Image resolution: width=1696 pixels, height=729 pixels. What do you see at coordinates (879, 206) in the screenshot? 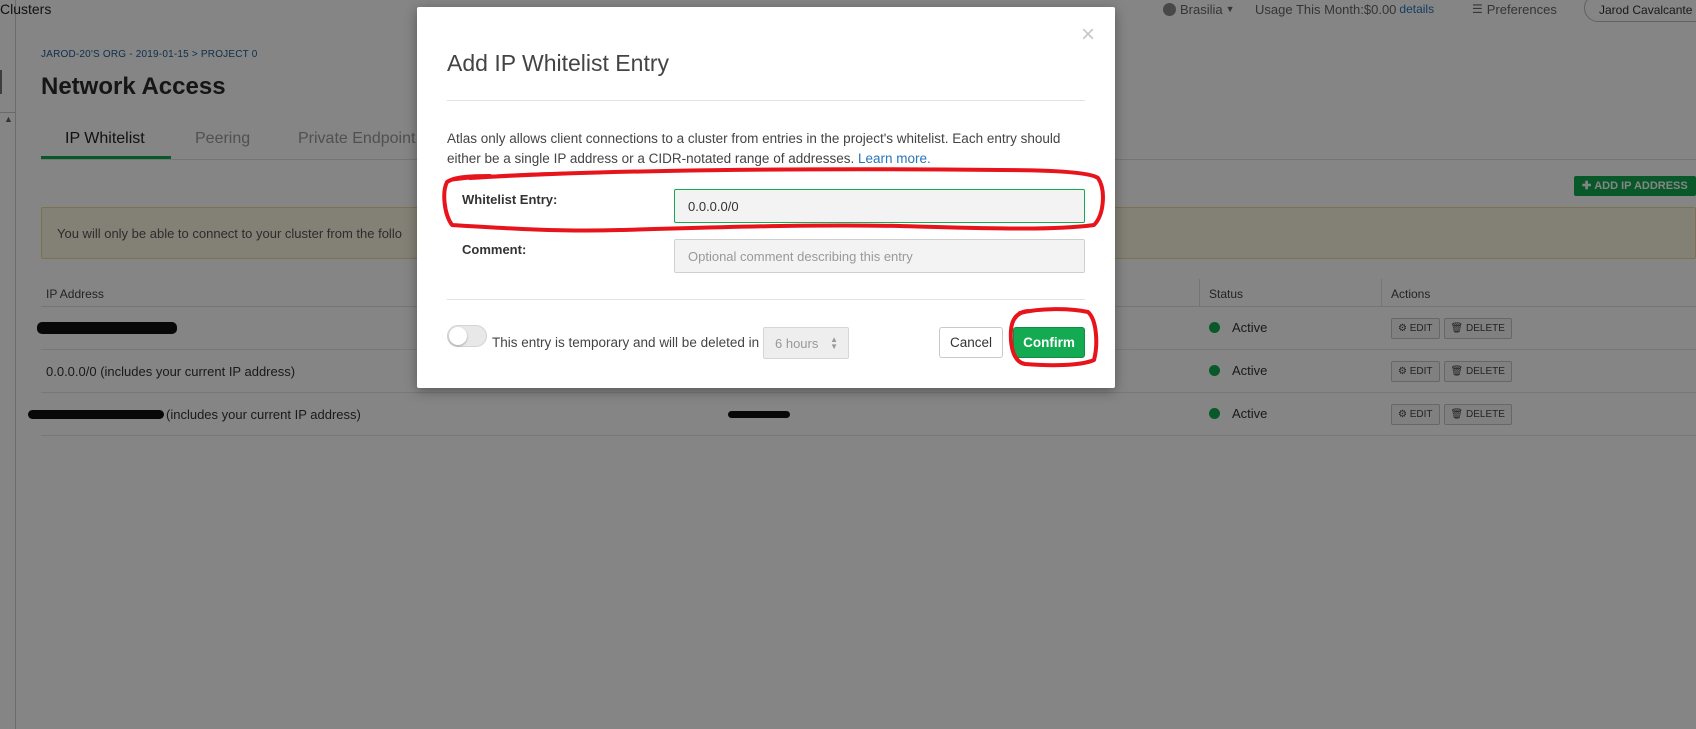
I see `whitelist-entry-input` at bounding box center [879, 206].